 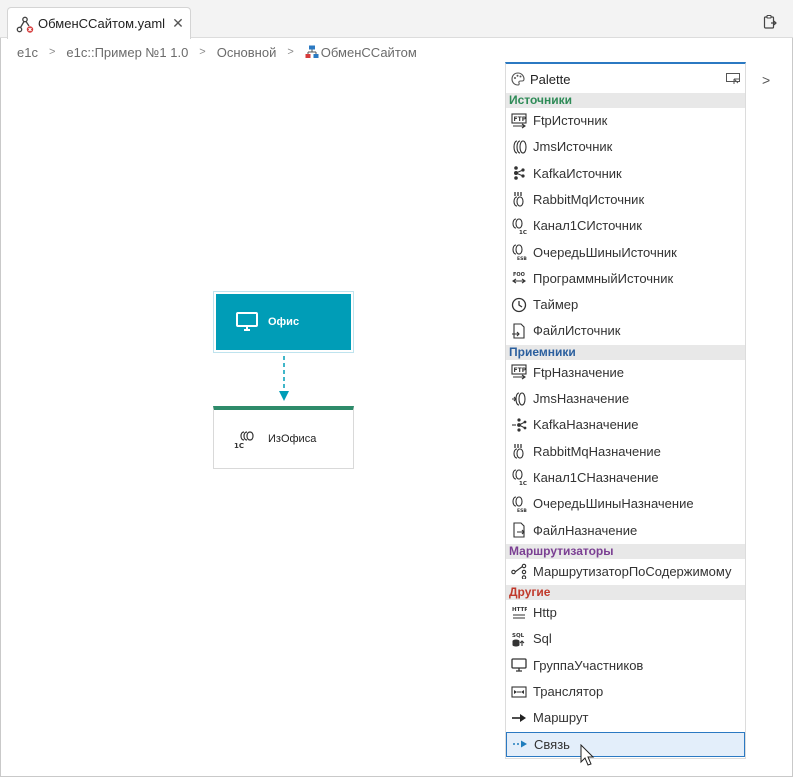 I want to click on jms-source-icon, so click(x=519, y=147).